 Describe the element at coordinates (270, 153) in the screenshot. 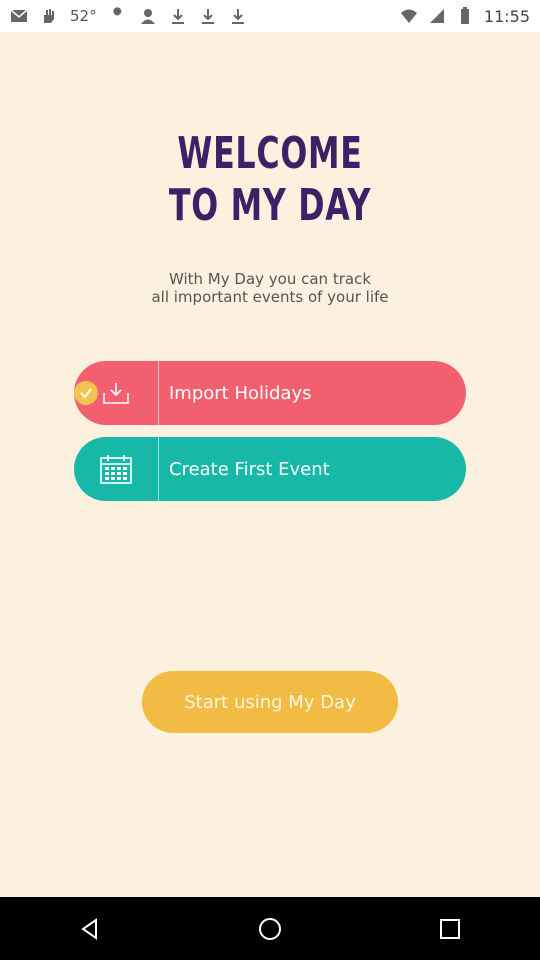

I see `title-line-1: WELCOME` at that location.